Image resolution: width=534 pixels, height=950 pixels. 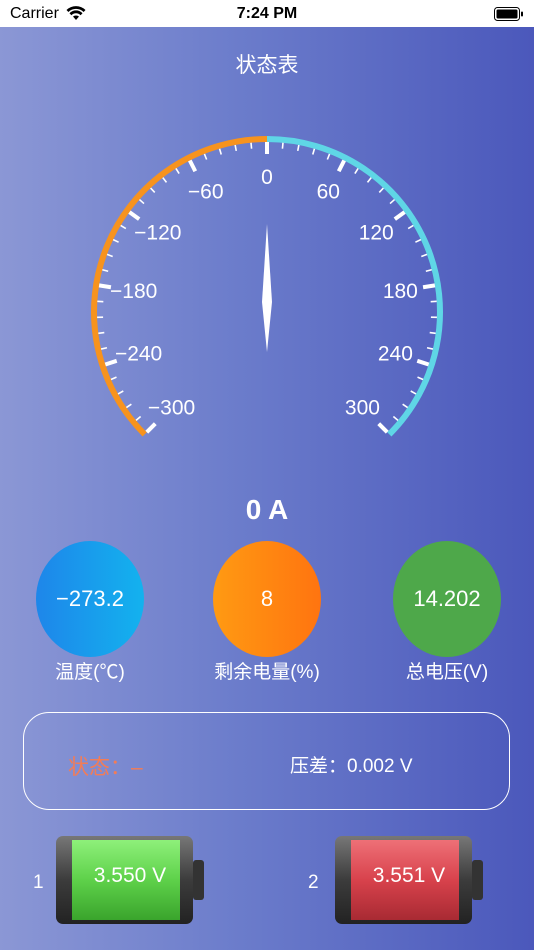 What do you see at coordinates (171, 407) in the screenshot?
I see `gauge-tick-label: −300` at bounding box center [171, 407].